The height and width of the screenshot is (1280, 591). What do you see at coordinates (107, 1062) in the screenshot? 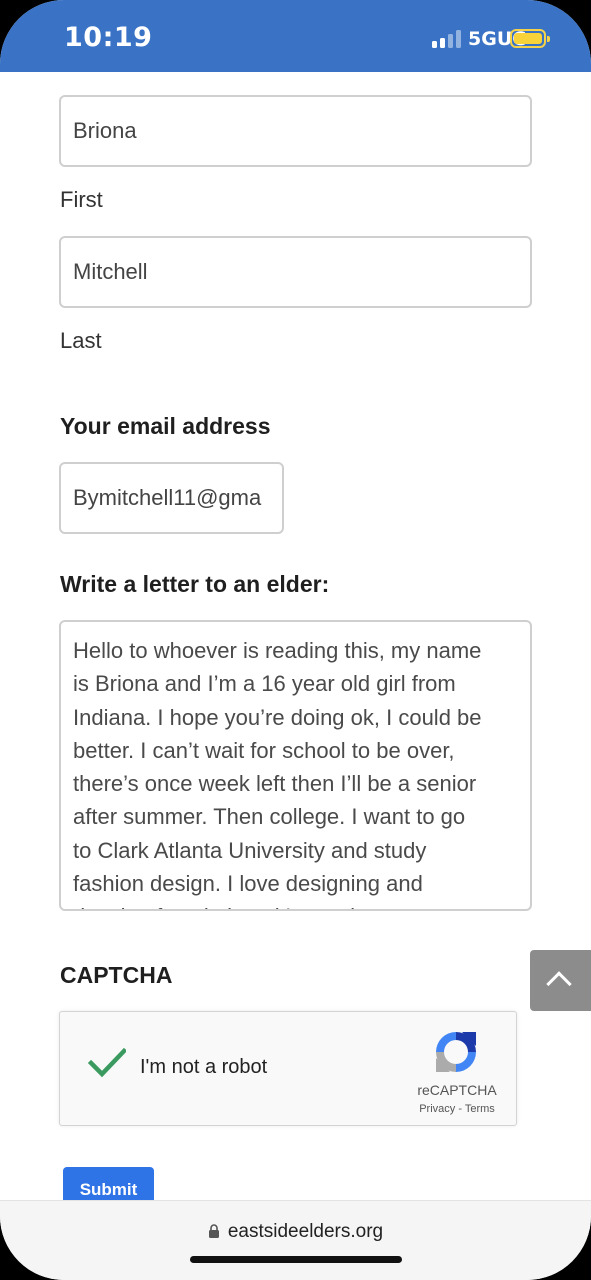
I see `checkmark-icon` at bounding box center [107, 1062].